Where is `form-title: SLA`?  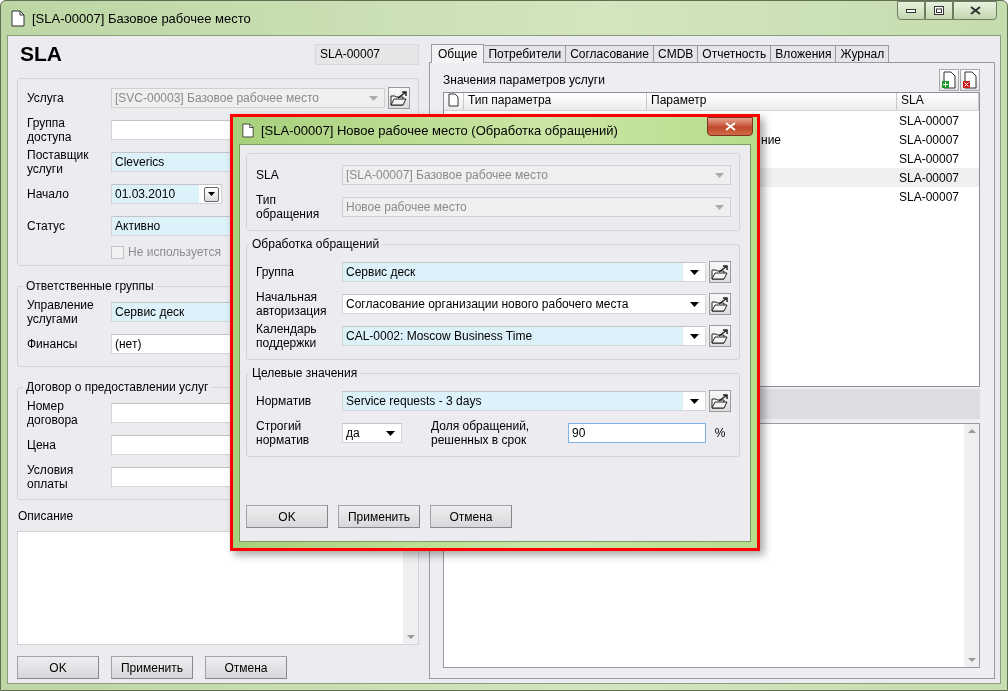 form-title: SLA is located at coordinates (41, 54).